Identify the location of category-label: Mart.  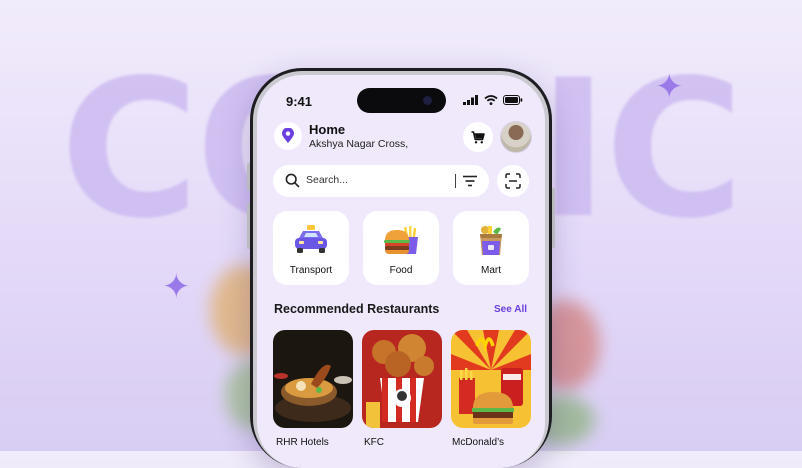
(491, 270).